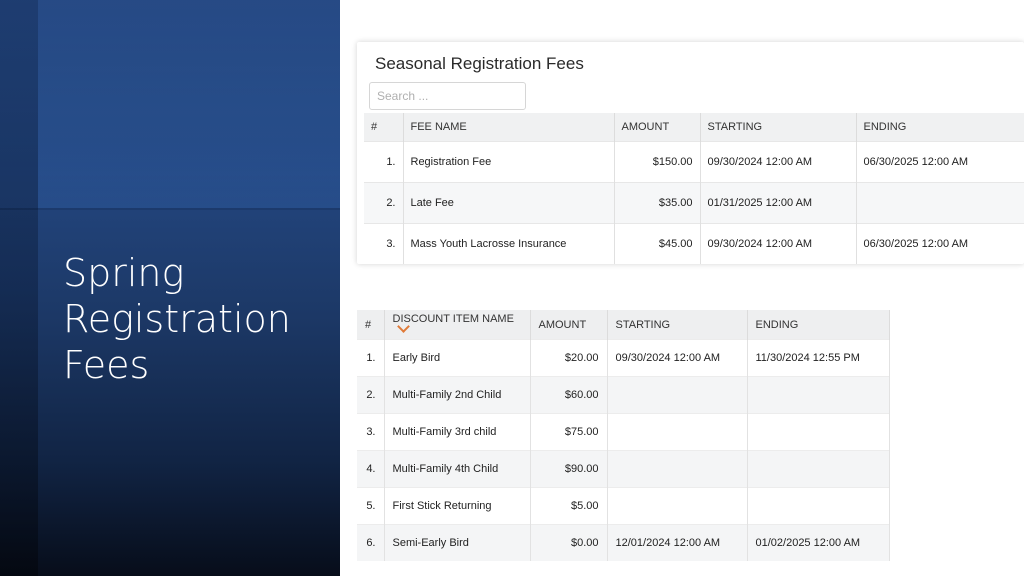 Image resolution: width=1024 pixels, height=576 pixels. What do you see at coordinates (509, 127) in the screenshot?
I see `column-header-fee-name: FEE NAME` at bounding box center [509, 127].